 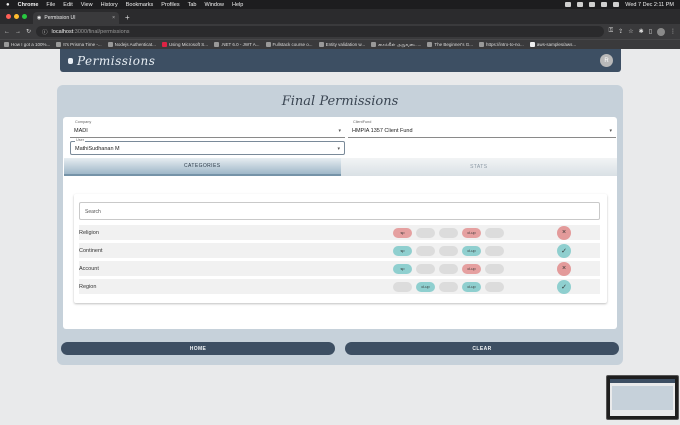 What do you see at coordinates (320, 31) in the screenshot?
I see `address-bar: ⓘ localhost:3000/final/permissions` at bounding box center [320, 31].